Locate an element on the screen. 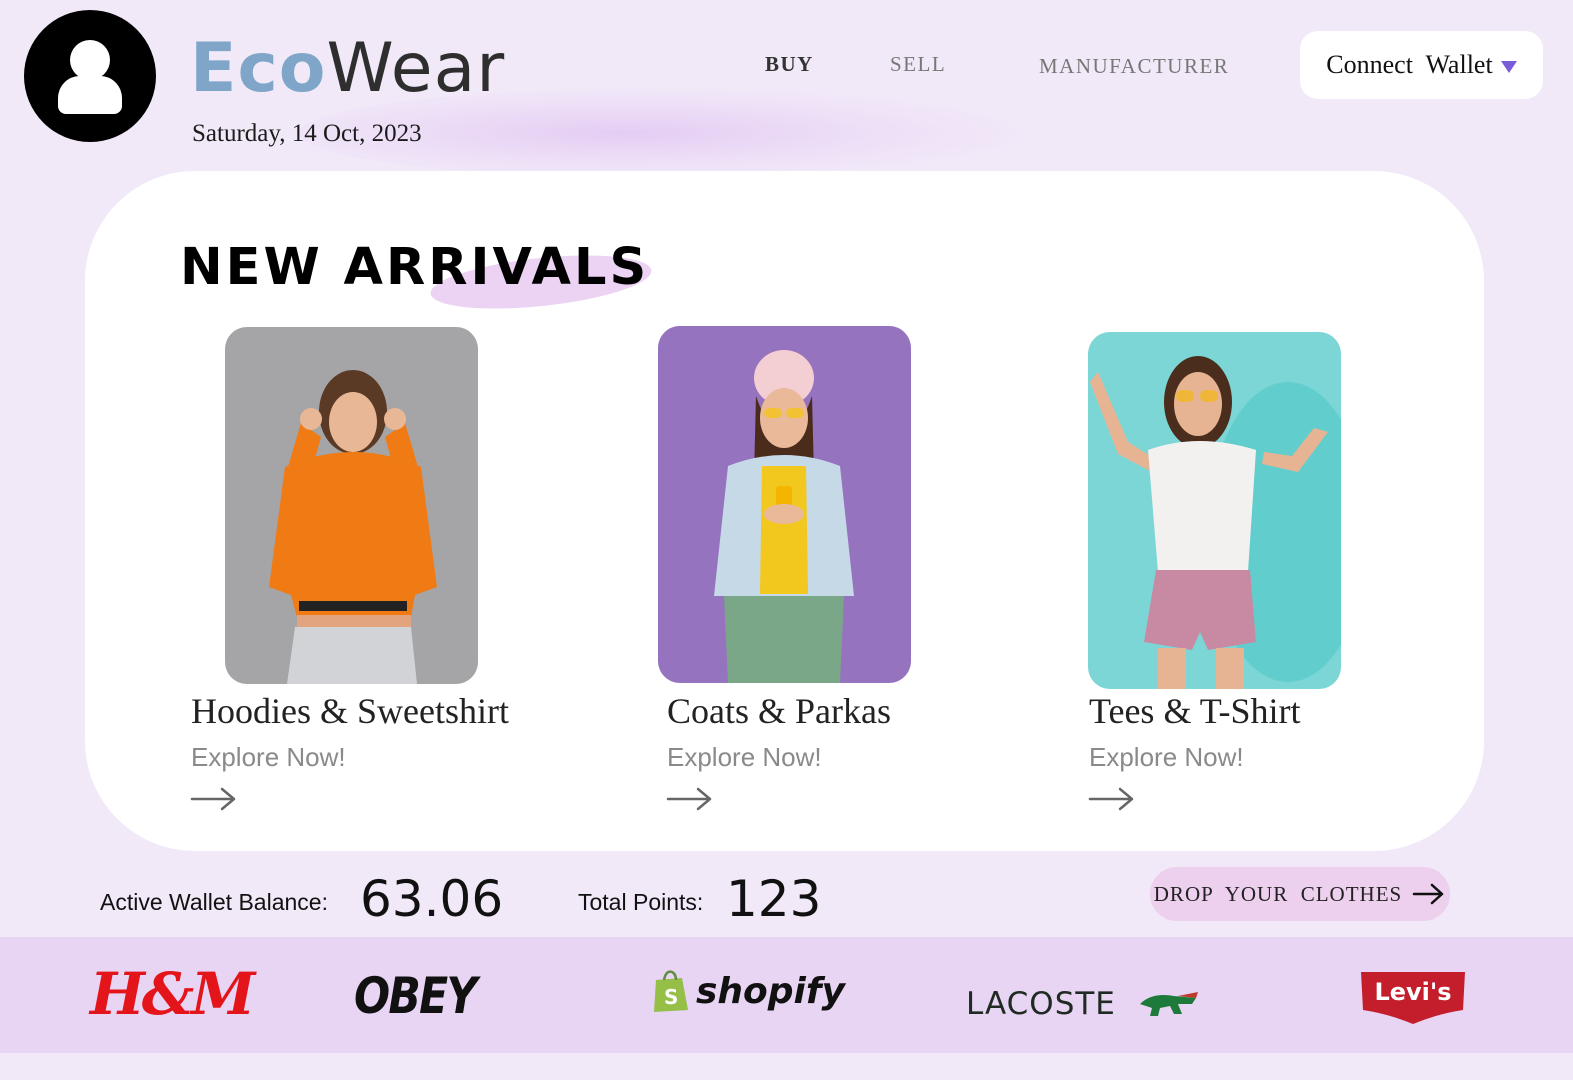 This screenshot has width=1573, height=1080. levis-logo: Levi's is located at coordinates (1413, 998).